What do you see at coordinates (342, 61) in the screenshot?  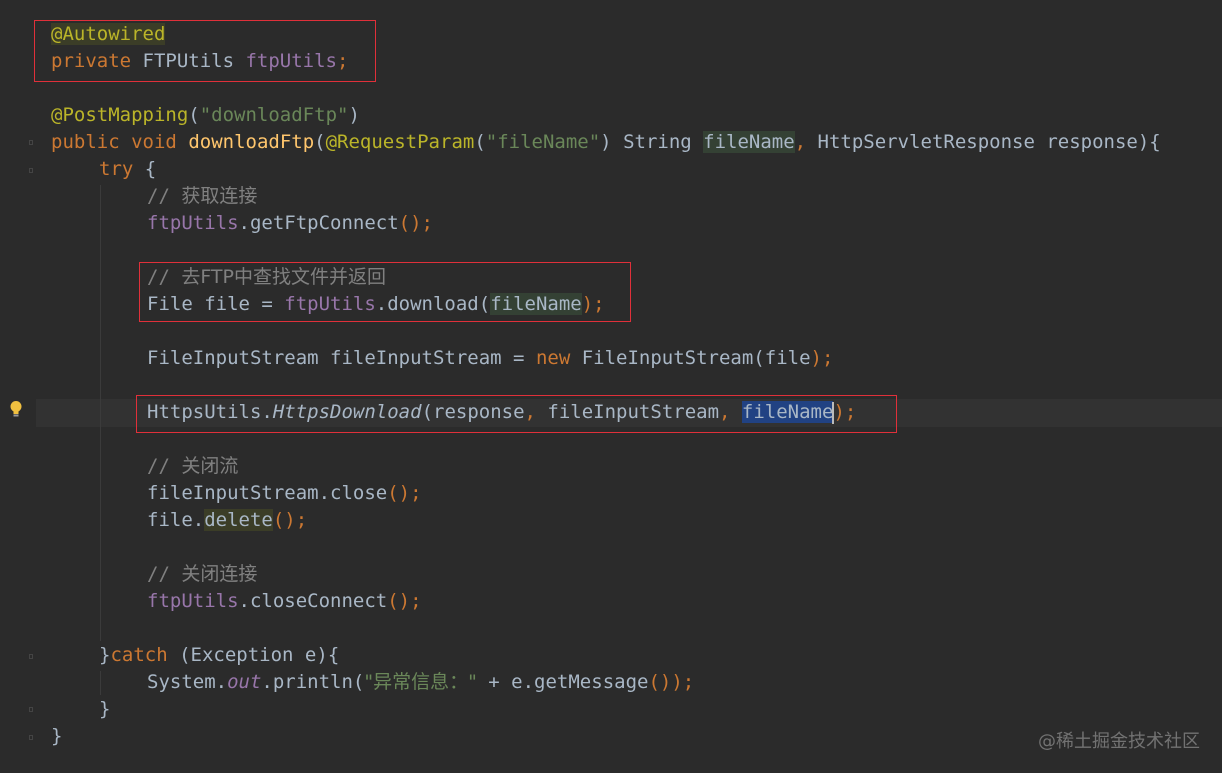 I see `semicolon: ;` at bounding box center [342, 61].